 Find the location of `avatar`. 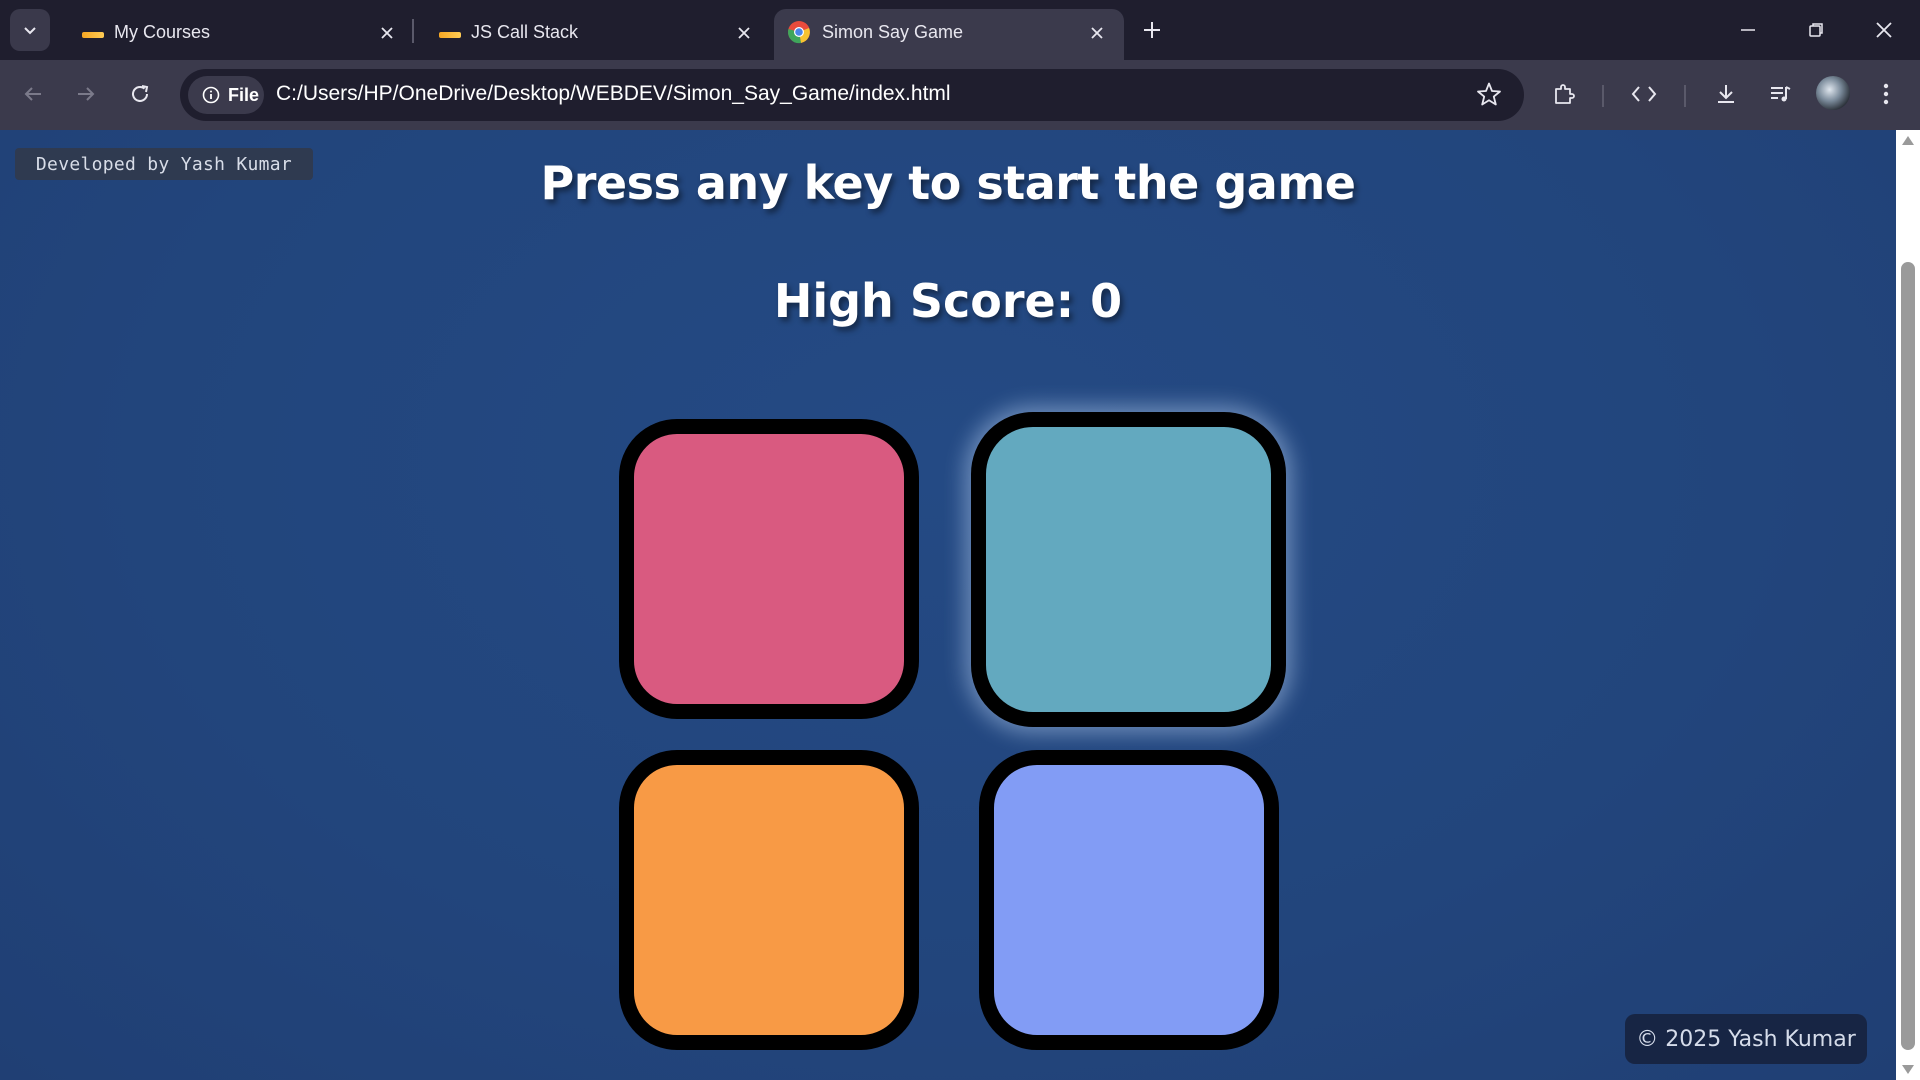

avatar is located at coordinates (1833, 93).